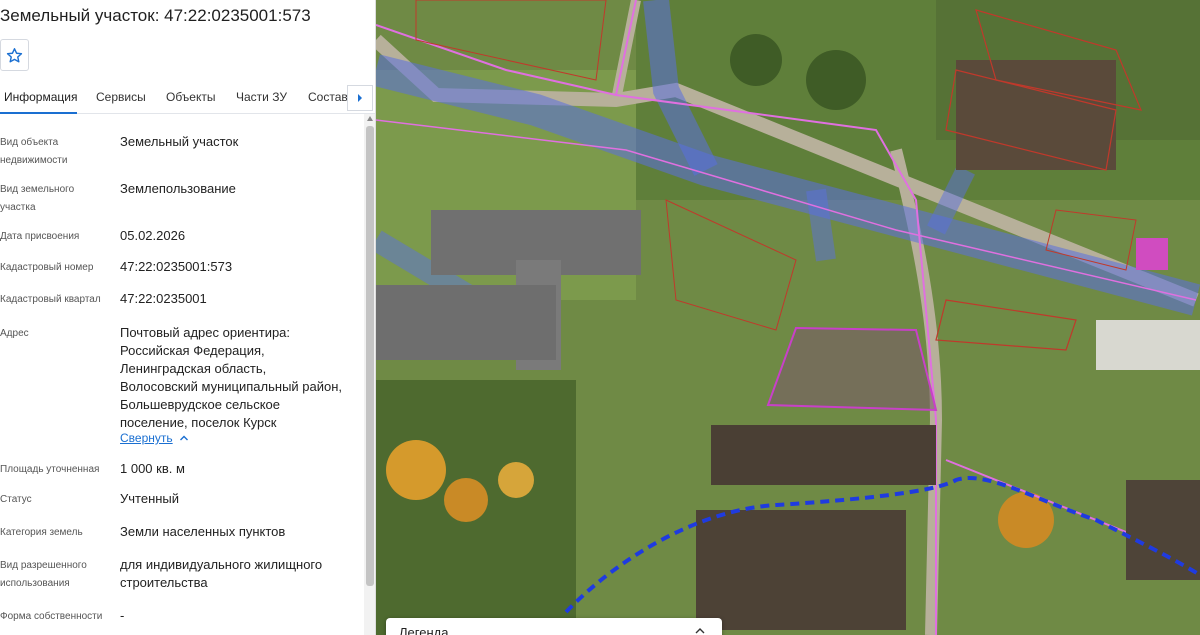 Image resolution: width=1200 pixels, height=635 pixels. What do you see at coordinates (200, 404) in the screenshot?
I see `address-line: Большеврудское сельское` at bounding box center [200, 404].